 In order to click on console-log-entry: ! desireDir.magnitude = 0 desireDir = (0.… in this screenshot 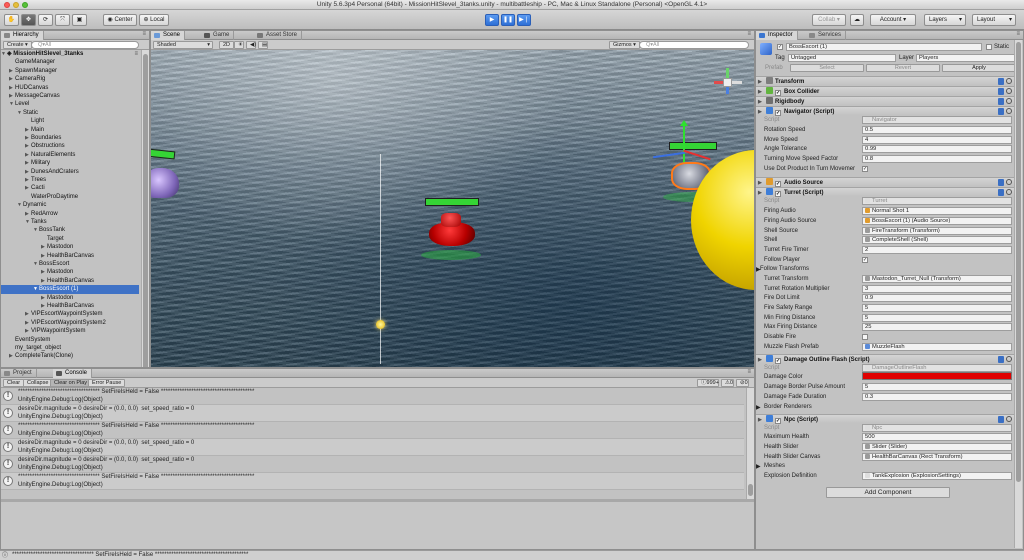, I will do `click(372, 413)`.